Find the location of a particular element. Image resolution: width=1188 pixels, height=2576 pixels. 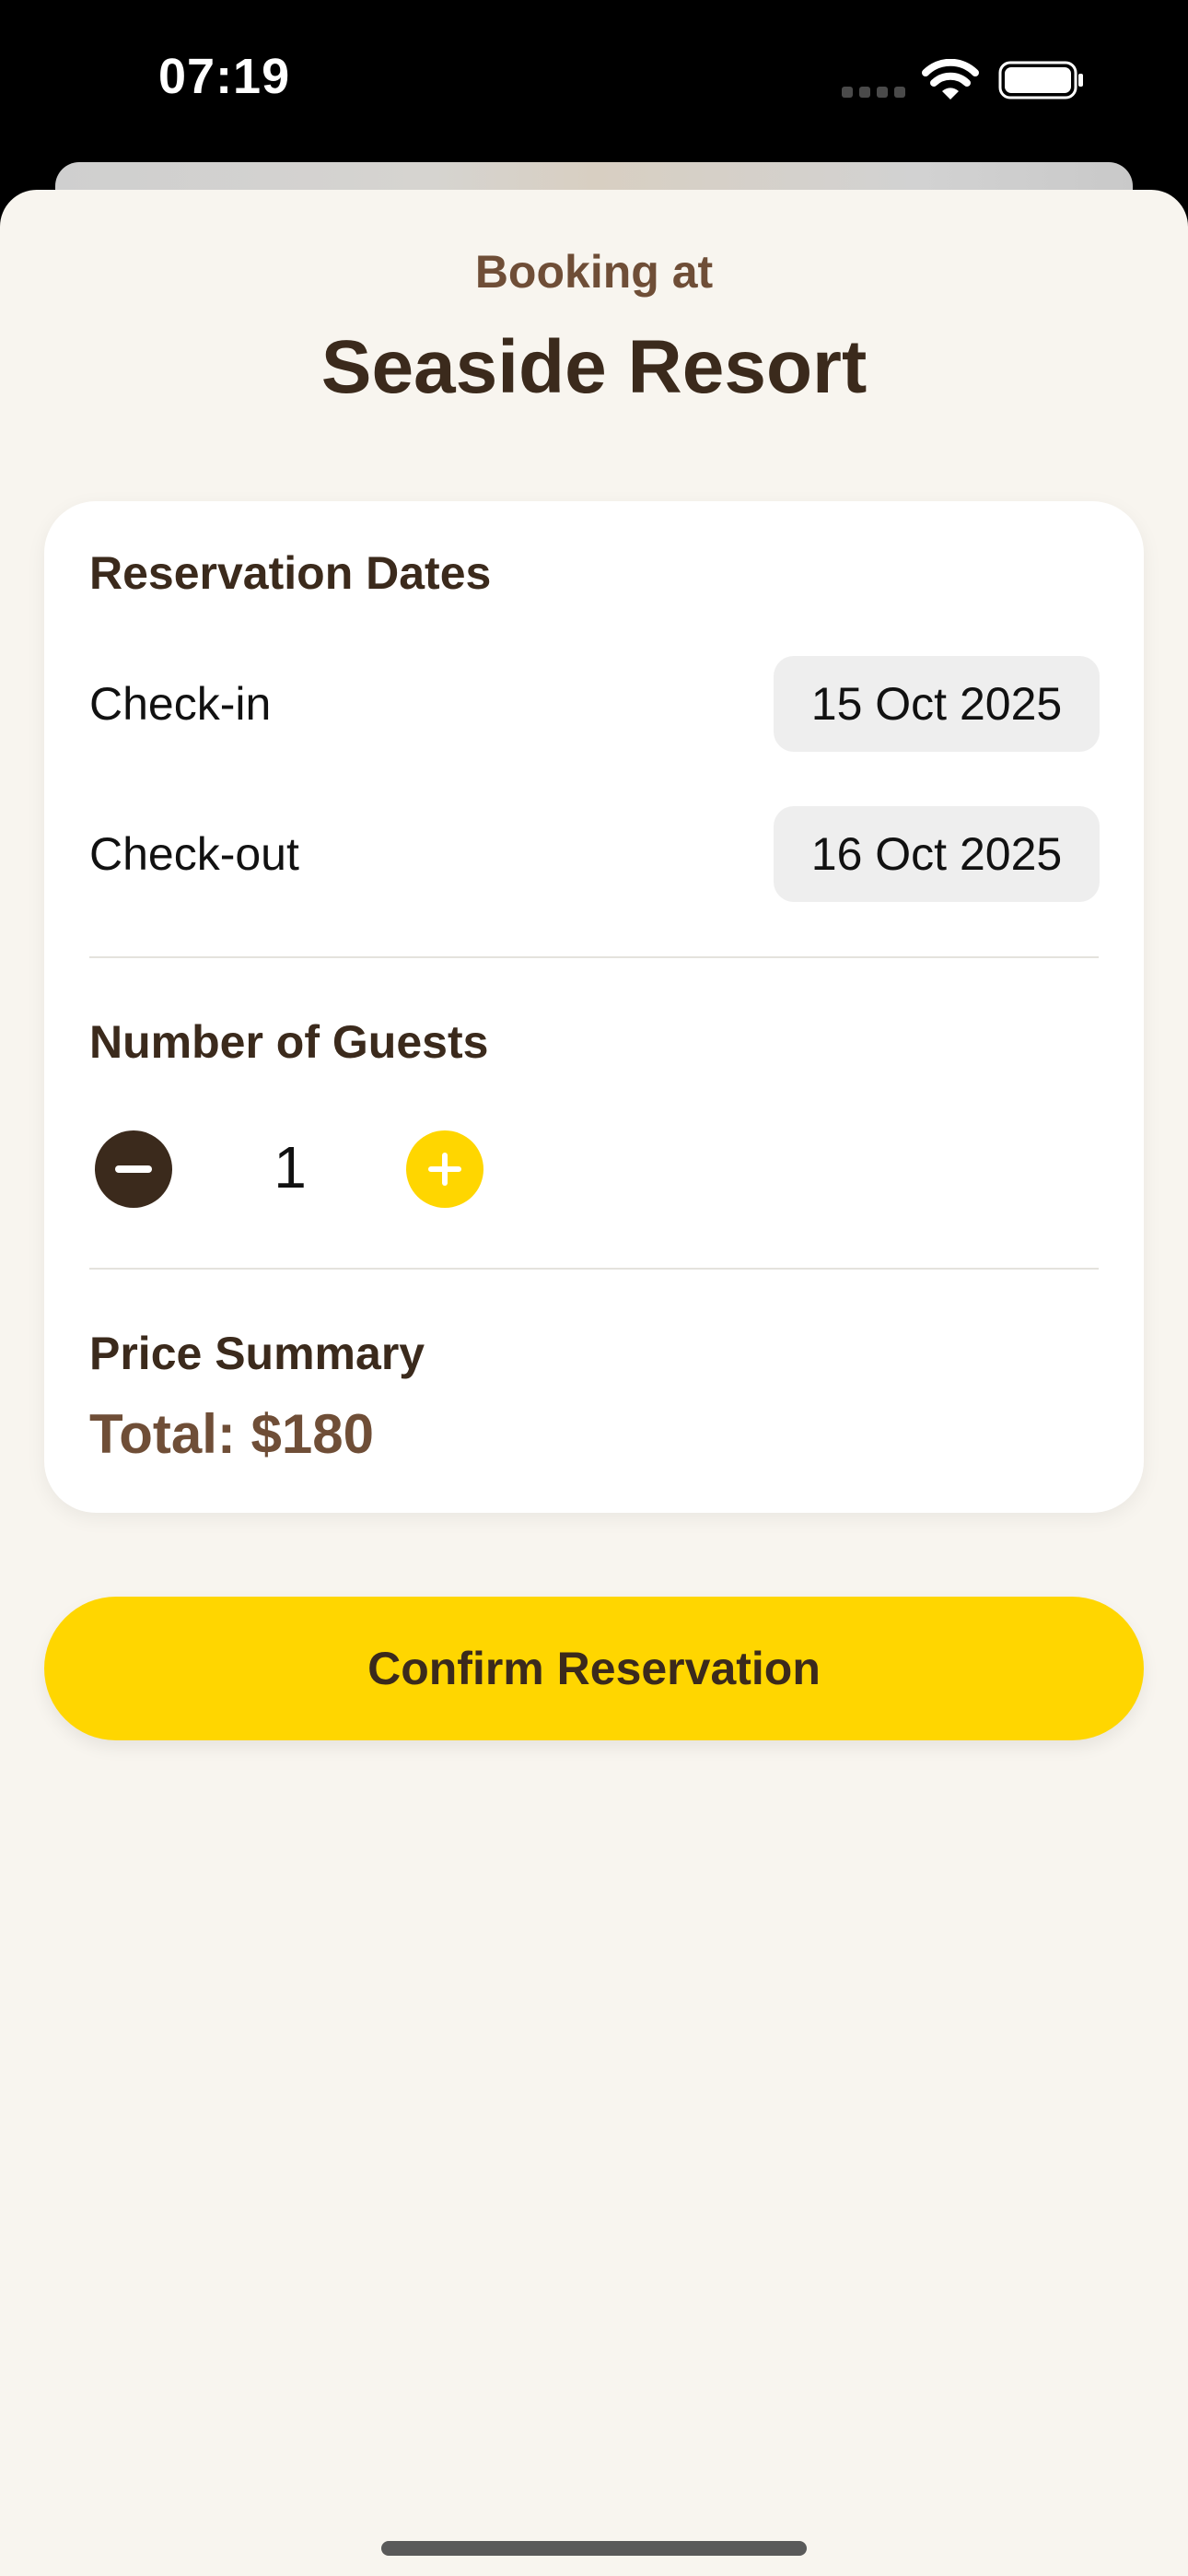

decrease-guests-button is located at coordinates (133, 1169).